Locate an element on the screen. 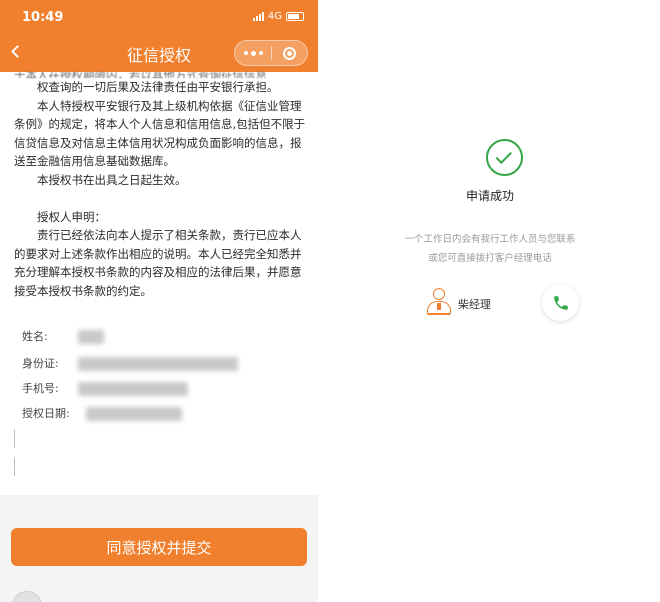  status-time: 10:49 is located at coordinates (43, 17).